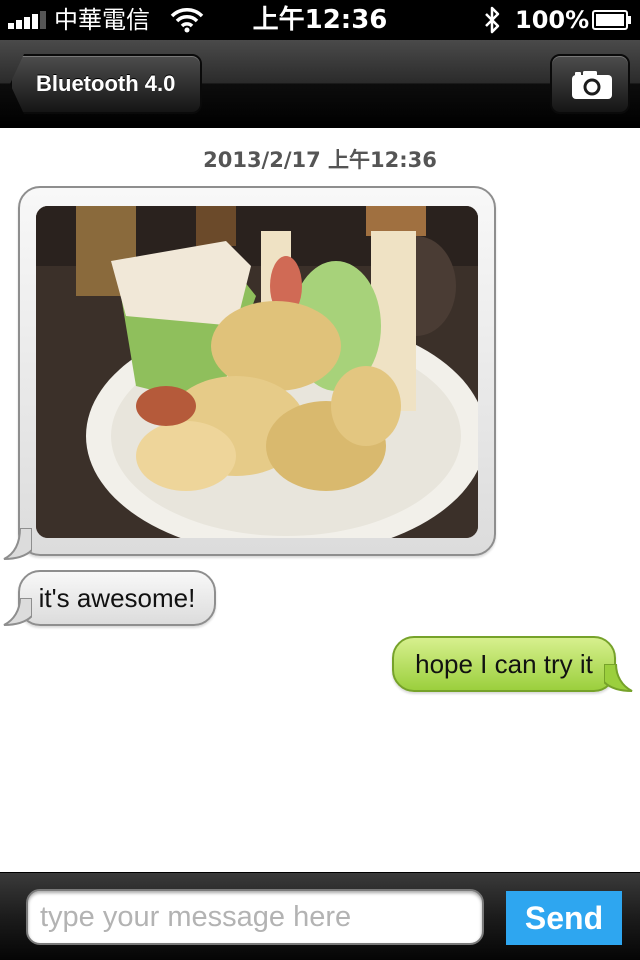 Image resolution: width=640 pixels, height=960 pixels. I want to click on back-button-label: Bluetooth 4.0, so click(106, 83).